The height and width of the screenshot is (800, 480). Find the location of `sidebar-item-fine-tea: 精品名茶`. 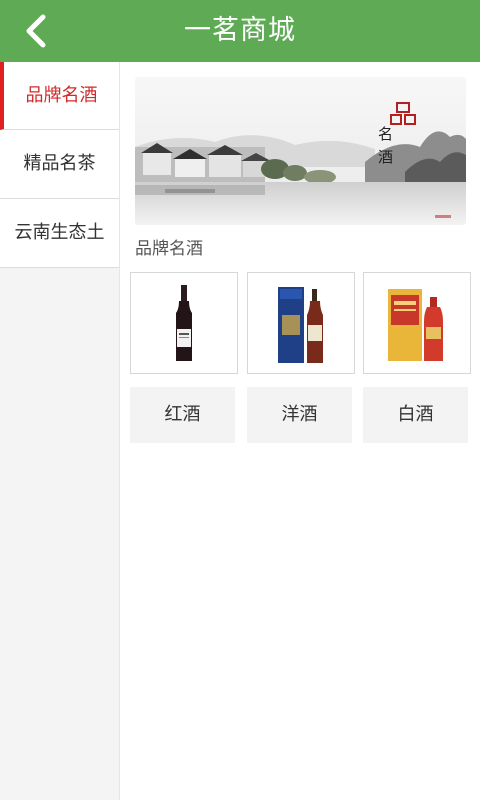

sidebar-item-fine-tea: 精品名茶 is located at coordinates (59, 164).